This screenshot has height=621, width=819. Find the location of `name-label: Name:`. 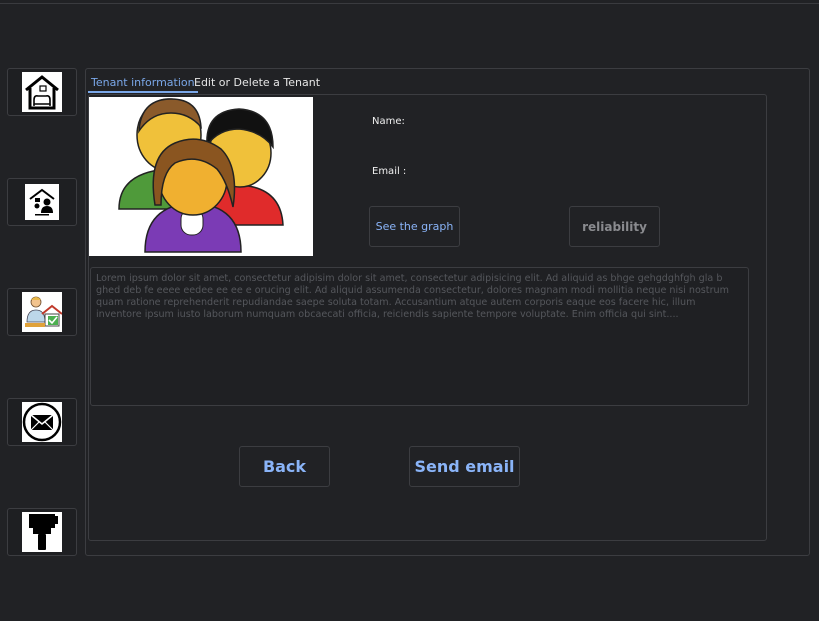

name-label: Name: is located at coordinates (388, 121).